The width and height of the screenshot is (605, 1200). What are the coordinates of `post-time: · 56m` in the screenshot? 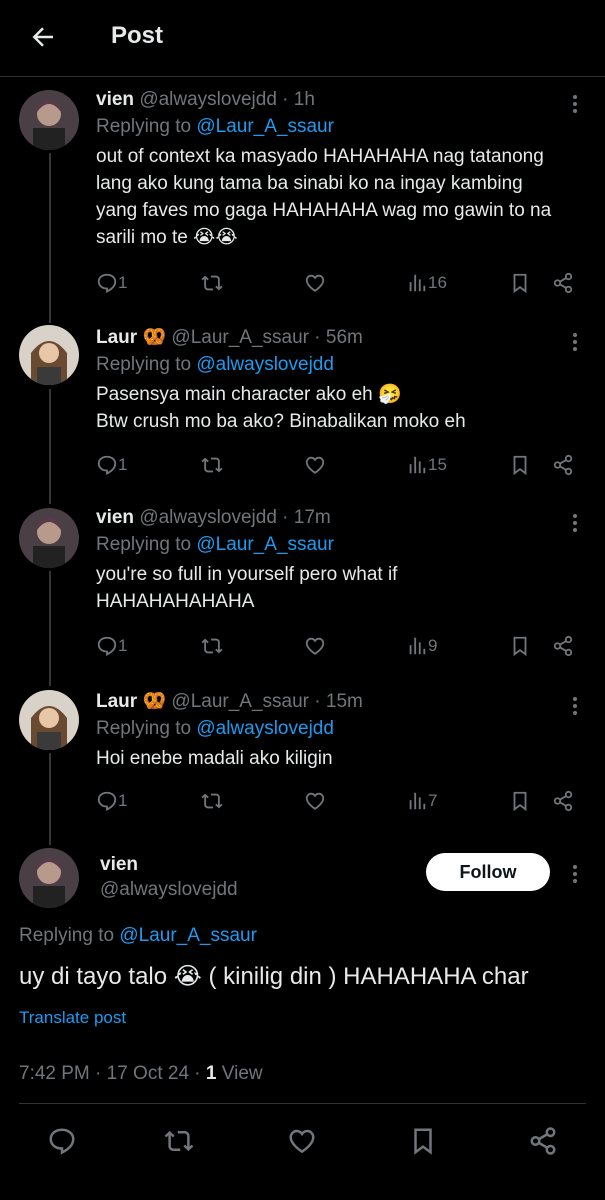 It's located at (338, 337).